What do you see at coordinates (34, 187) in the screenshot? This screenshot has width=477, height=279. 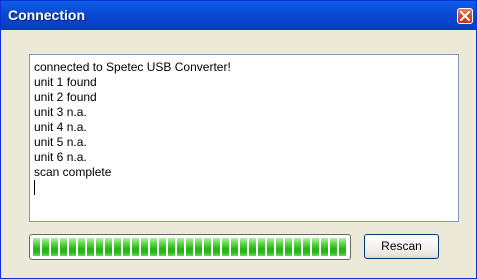 I see `text-caret` at bounding box center [34, 187].